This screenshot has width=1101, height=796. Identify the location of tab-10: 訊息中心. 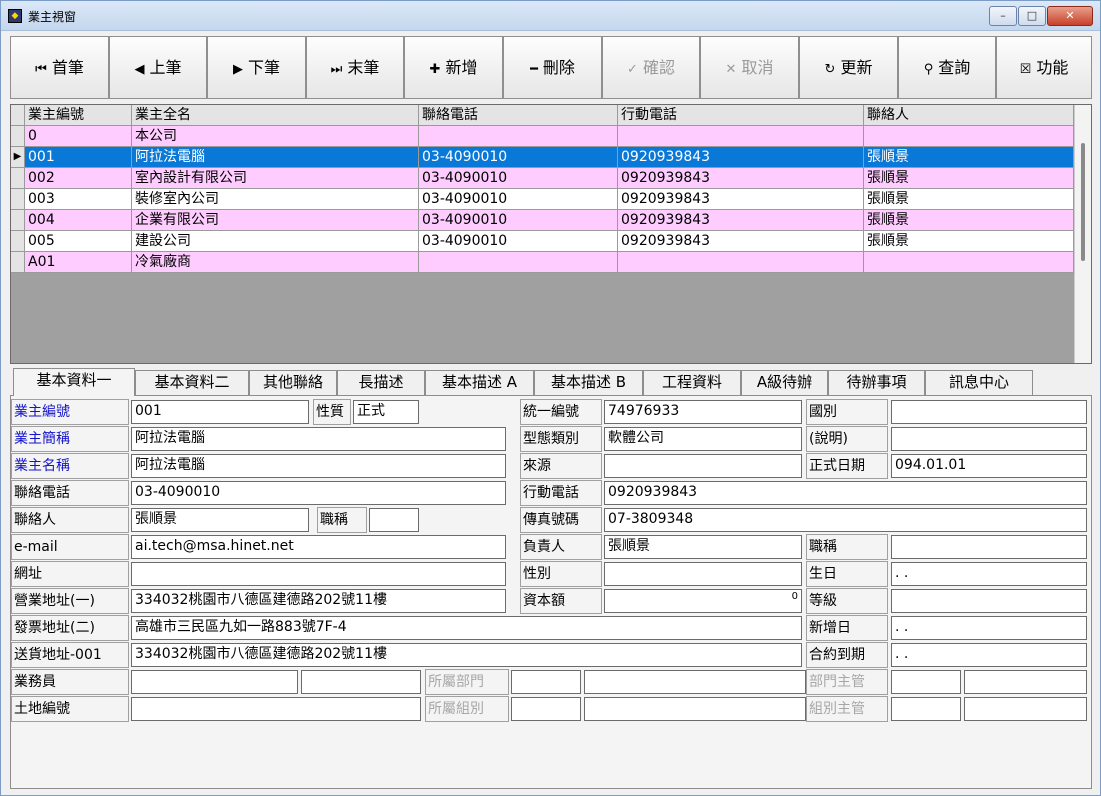
(979, 382).